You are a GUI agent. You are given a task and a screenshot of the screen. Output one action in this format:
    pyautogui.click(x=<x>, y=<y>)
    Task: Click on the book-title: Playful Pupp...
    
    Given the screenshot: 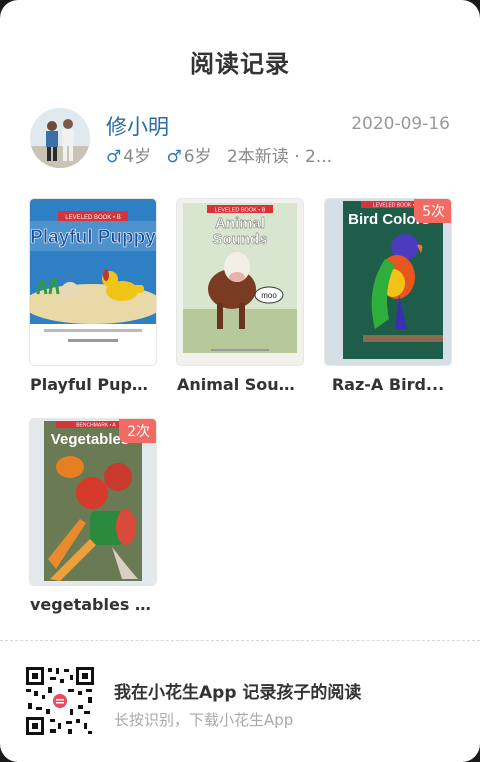 What is the action you would take?
    pyautogui.click(x=93, y=384)
    